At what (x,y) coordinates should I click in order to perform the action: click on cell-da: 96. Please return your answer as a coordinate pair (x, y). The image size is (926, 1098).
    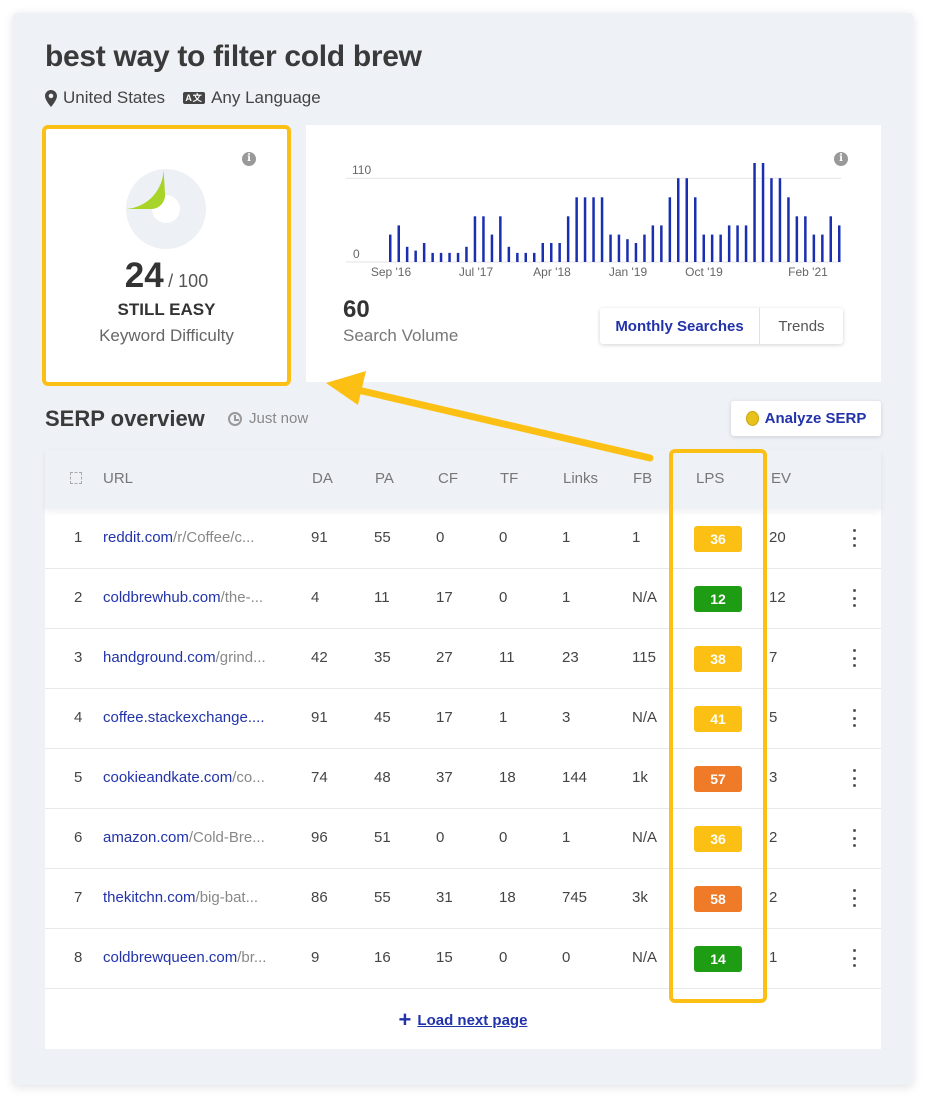
    Looking at the image, I should click on (319, 837).